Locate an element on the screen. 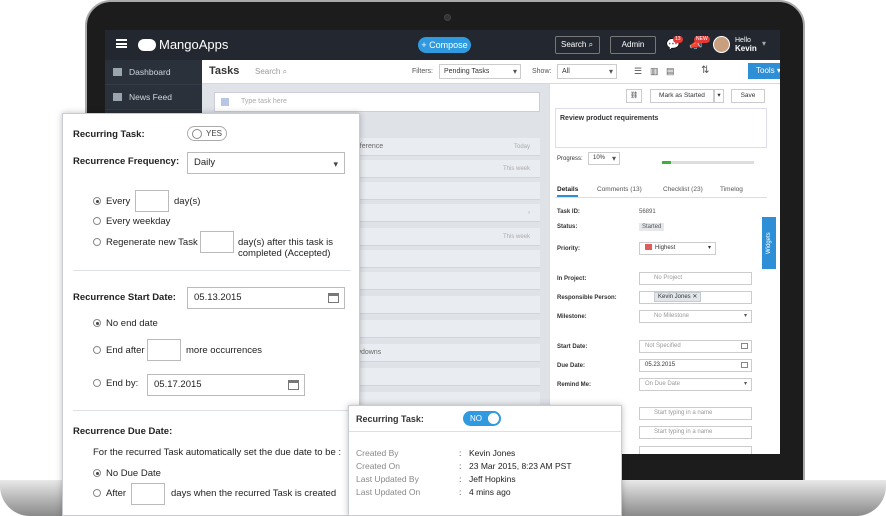 The width and height of the screenshot is (886, 516). end-by-label: End by: is located at coordinates (122, 383).